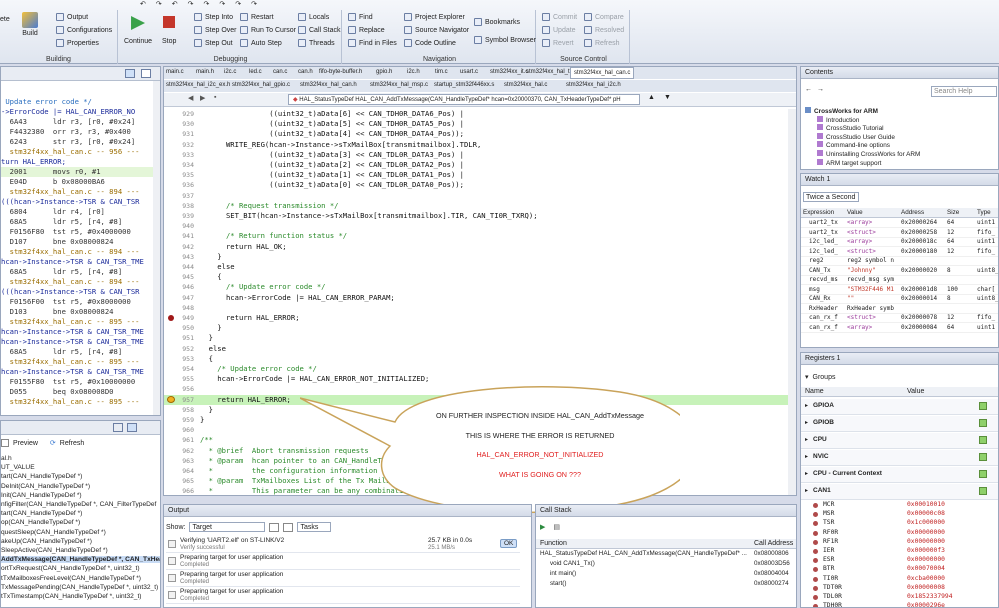 This screenshot has width=999, height=608. I want to click on watch-row: i2c_led_ <struct> 0x20000180 12 fifo_, so click(899, 252).